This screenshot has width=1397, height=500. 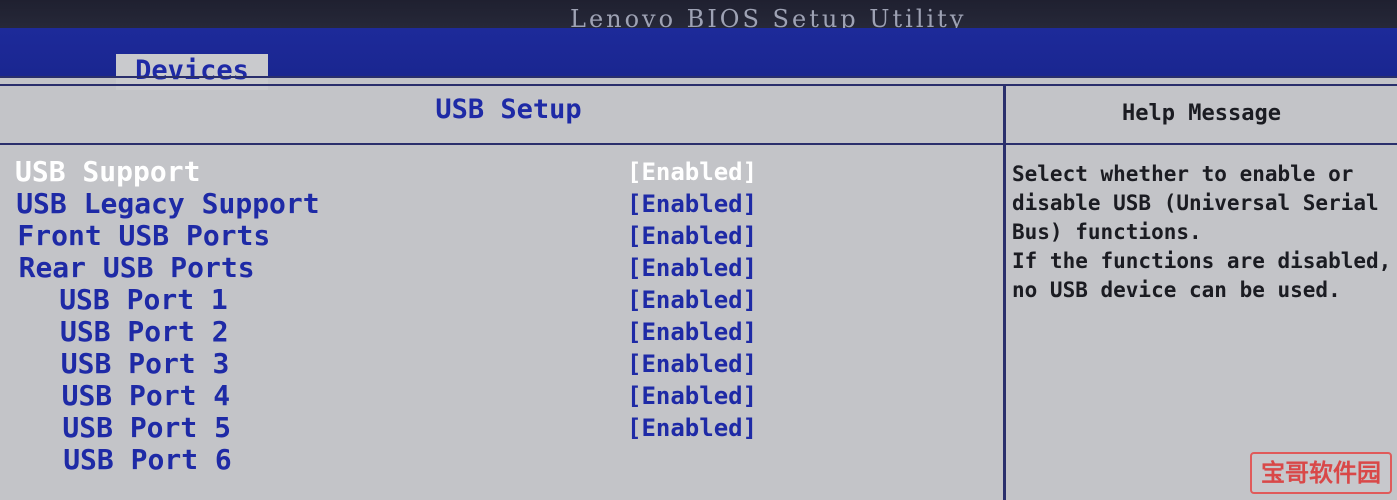 I want to click on setting-label: USB Port 4, so click(x=146, y=395).